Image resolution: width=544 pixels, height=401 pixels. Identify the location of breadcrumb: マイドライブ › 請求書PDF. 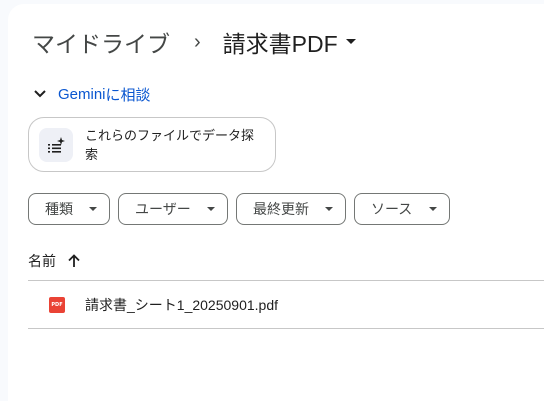
(194, 42).